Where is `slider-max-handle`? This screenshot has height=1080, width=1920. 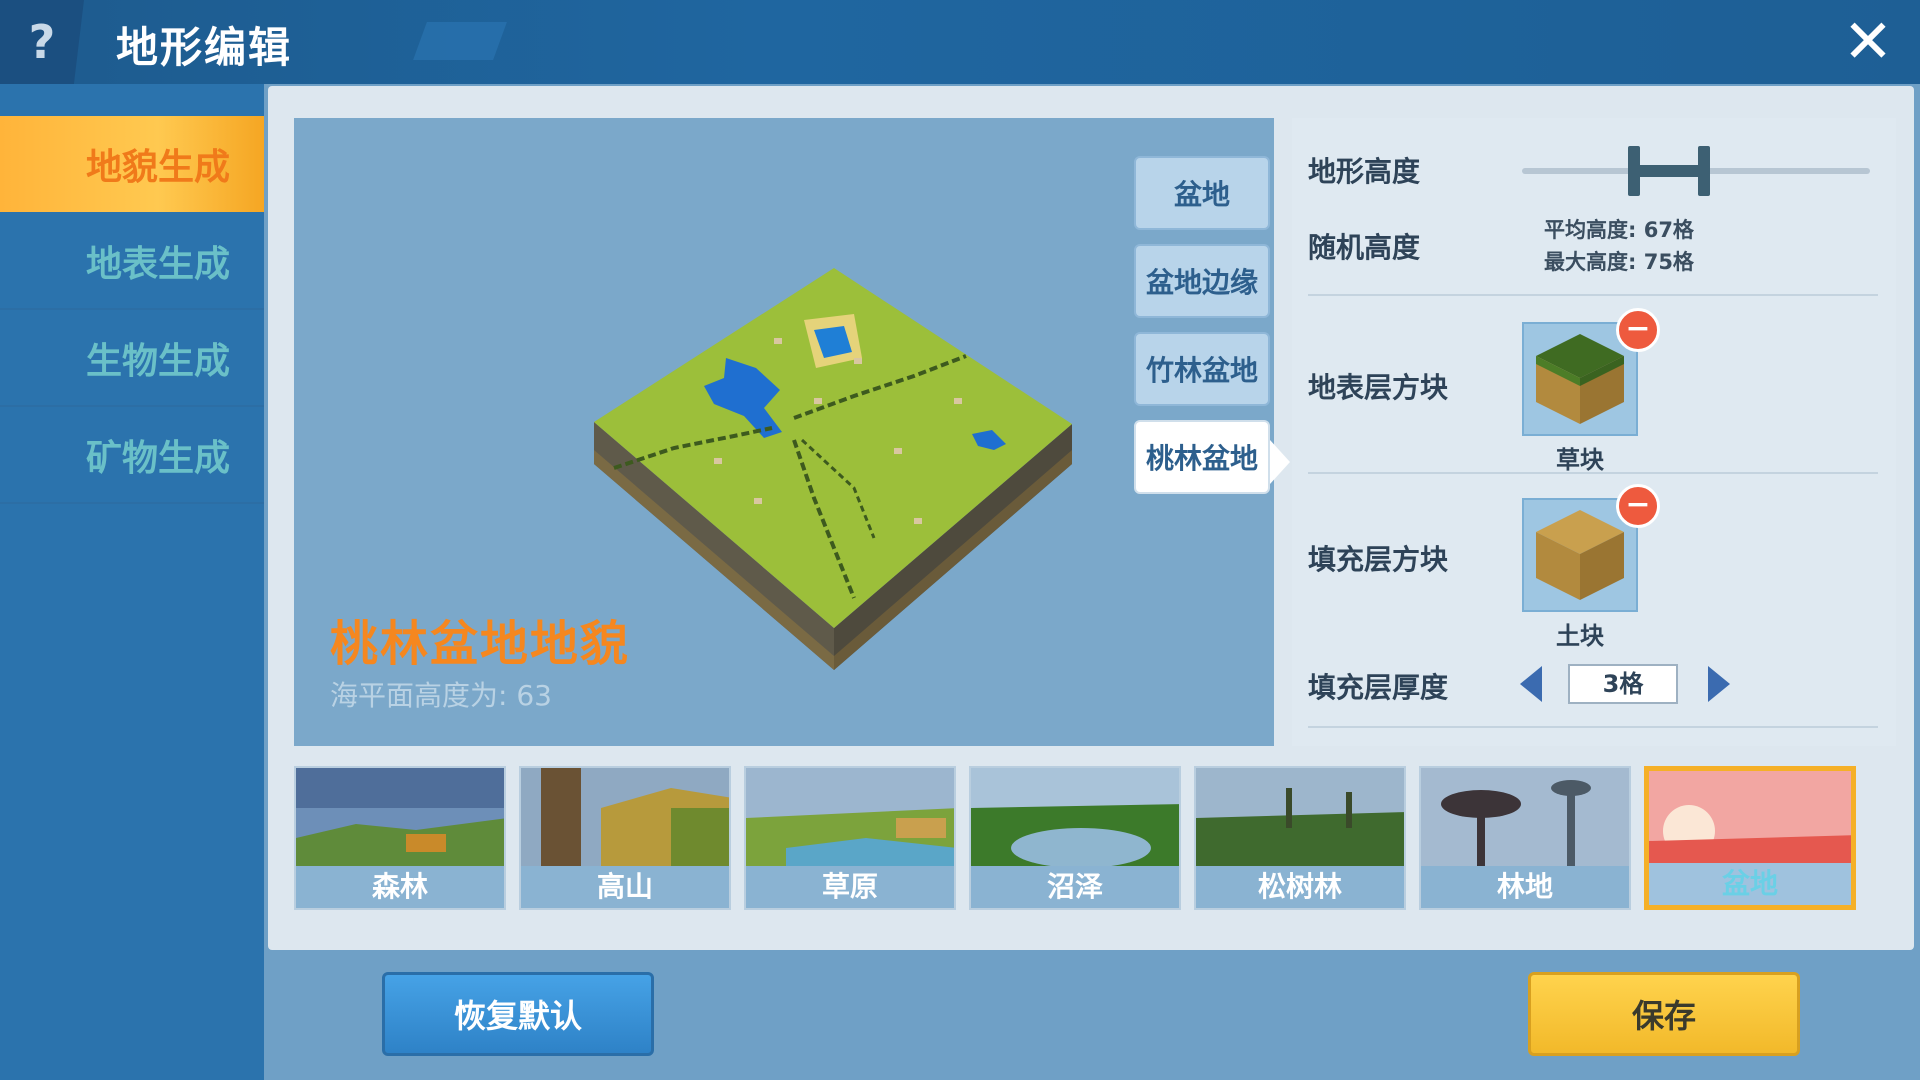 slider-max-handle is located at coordinates (1704, 171).